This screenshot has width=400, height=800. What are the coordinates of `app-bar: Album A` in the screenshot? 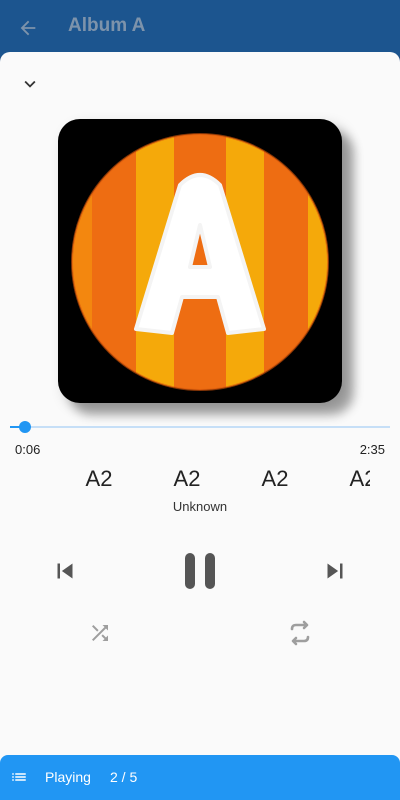 It's located at (200, 28).